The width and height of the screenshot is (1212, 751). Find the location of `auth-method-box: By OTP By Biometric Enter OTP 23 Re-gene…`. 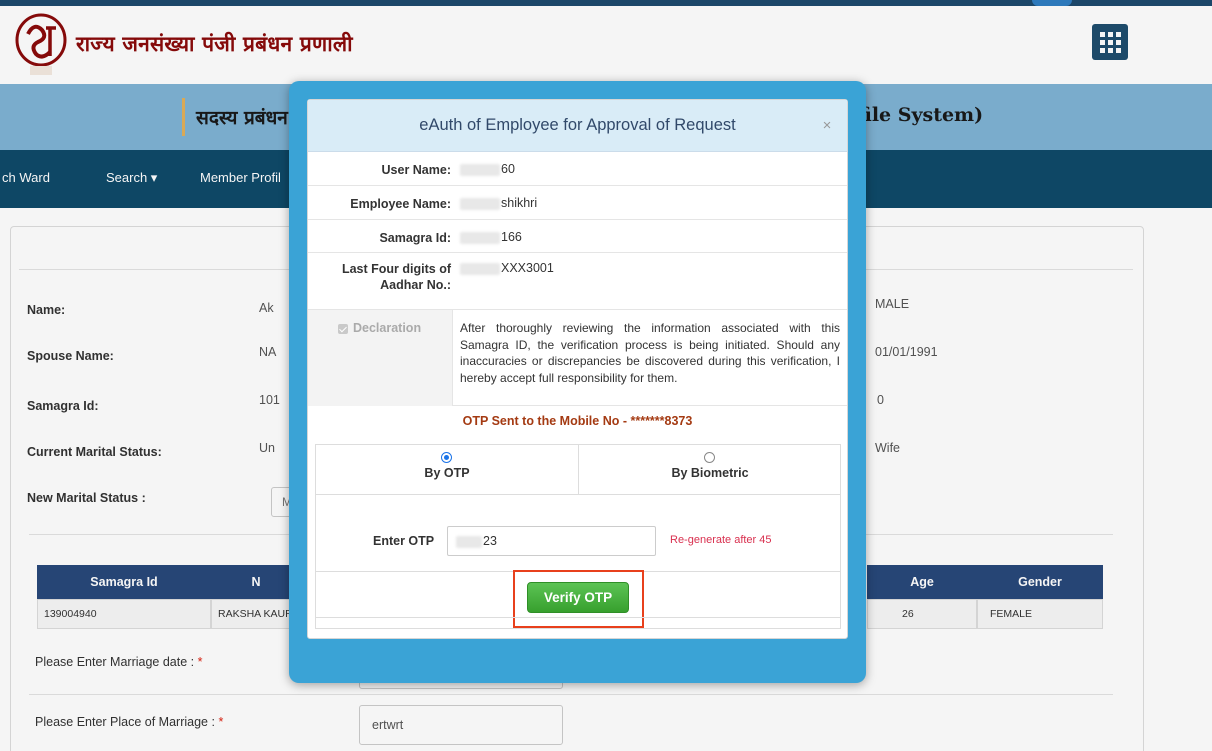

auth-method-box: By OTP By Biometric Enter OTP 23 Re-gene… is located at coordinates (578, 536).